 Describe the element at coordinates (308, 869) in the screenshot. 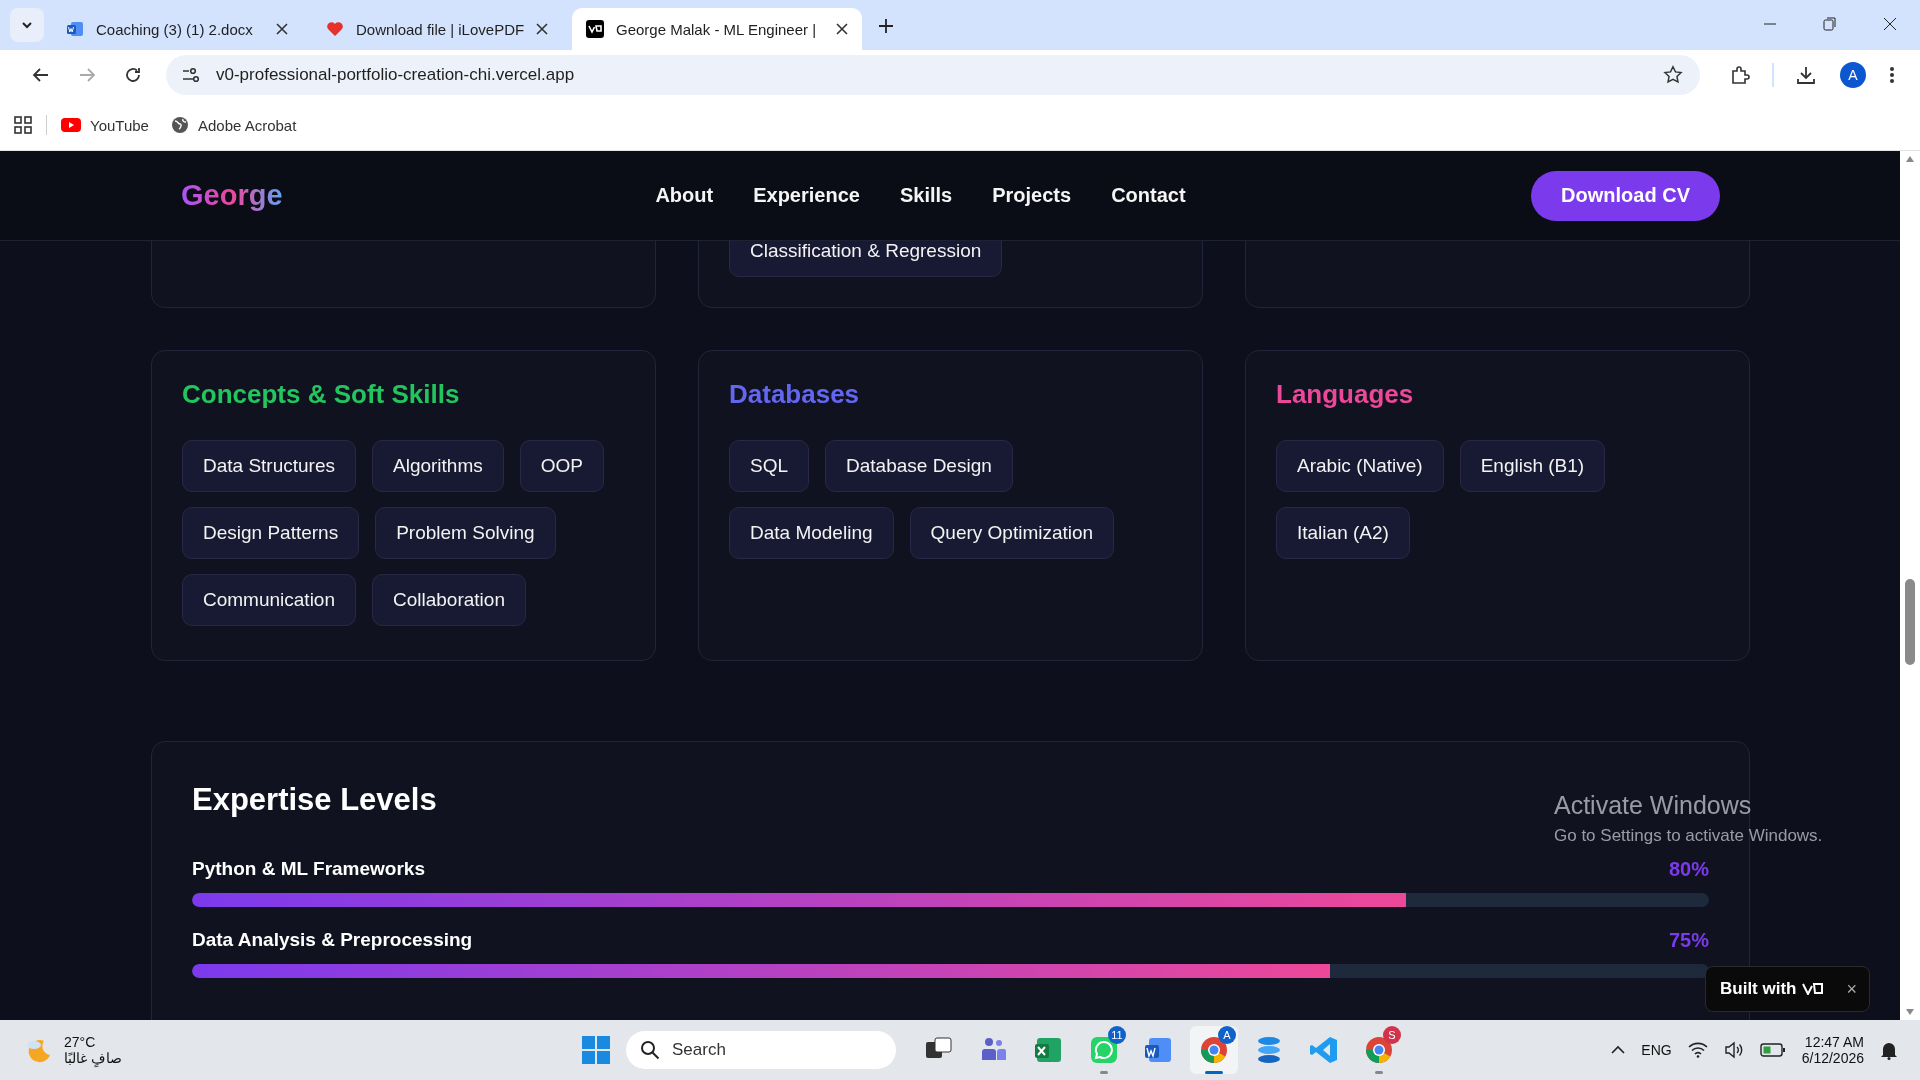

I see `skill-name: Python & ML Frameworks` at that location.